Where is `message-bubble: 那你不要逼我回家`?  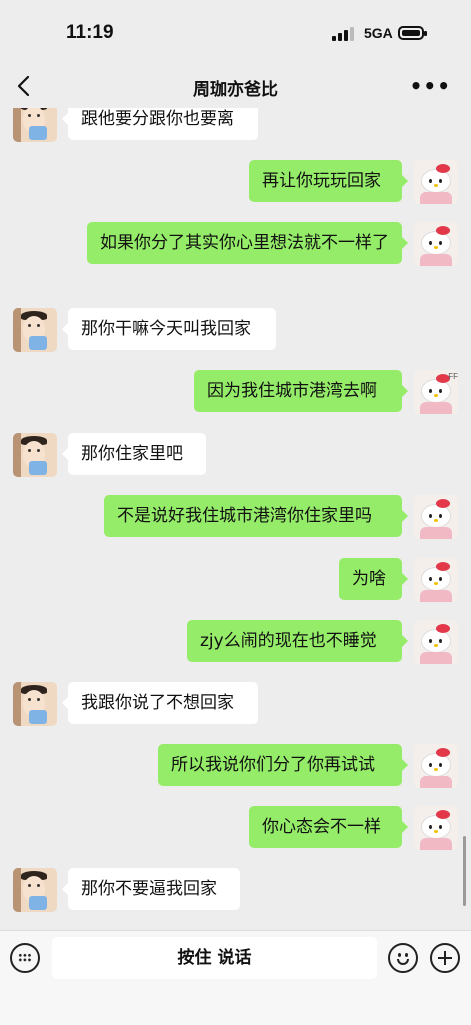 message-bubble: 那你不要逼我回家 is located at coordinates (151, 889).